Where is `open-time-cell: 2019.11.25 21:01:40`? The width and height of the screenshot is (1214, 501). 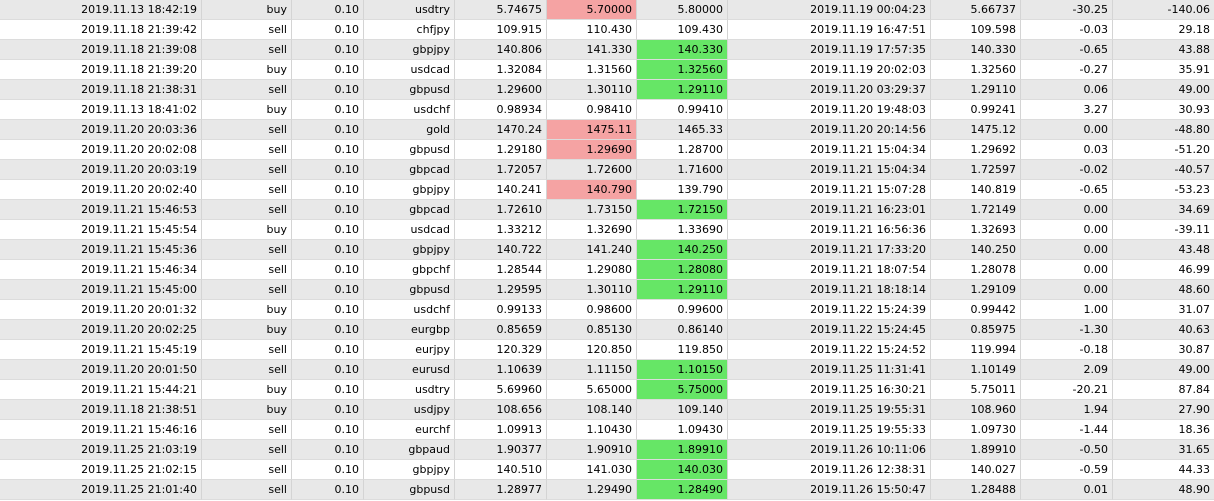
open-time-cell: 2019.11.25 21:01:40 is located at coordinates (101, 490).